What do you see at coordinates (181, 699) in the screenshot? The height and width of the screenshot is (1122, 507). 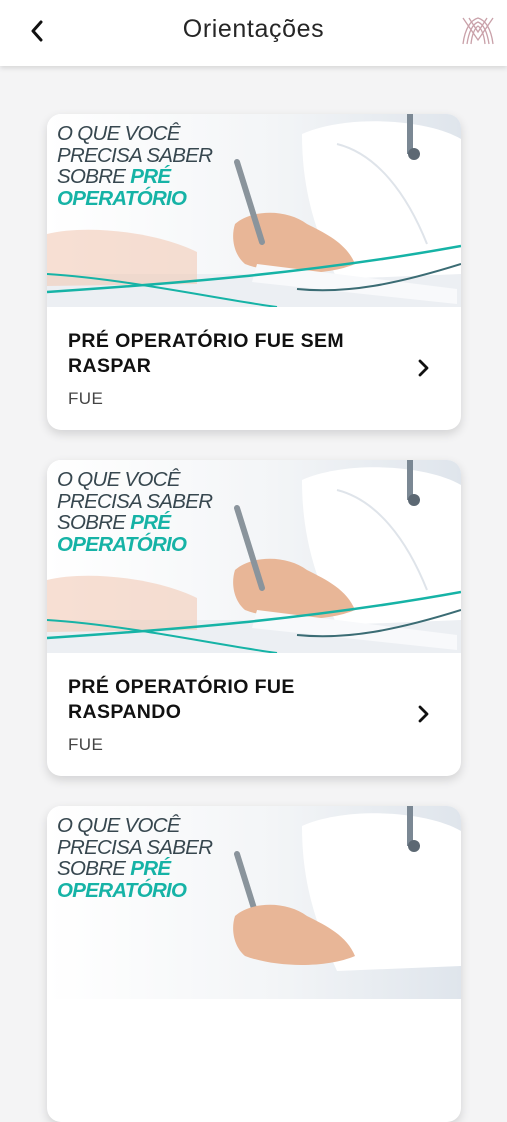 I see `card-title: PRÉ OPERATÓRIO FUE RASPANDO` at bounding box center [181, 699].